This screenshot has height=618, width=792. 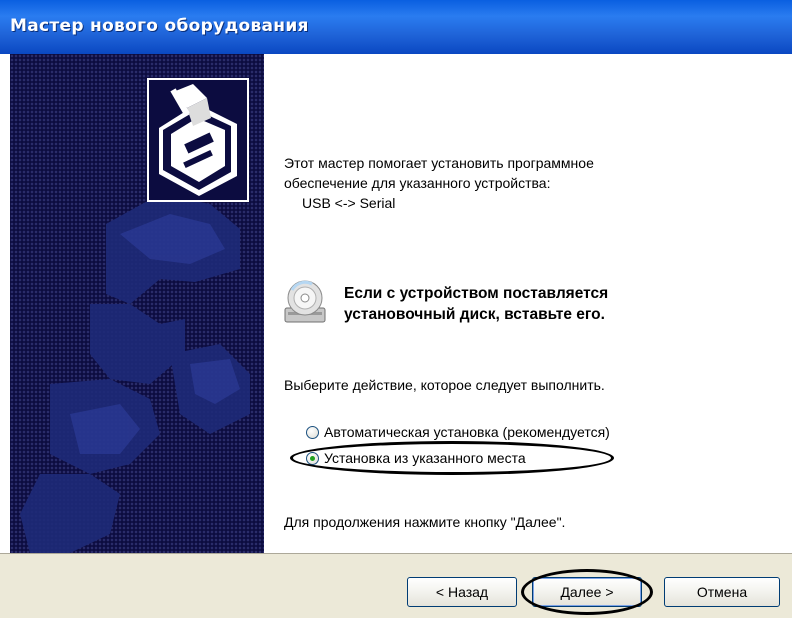 I want to click on highlight-oval-option, so click(x=452, y=458).